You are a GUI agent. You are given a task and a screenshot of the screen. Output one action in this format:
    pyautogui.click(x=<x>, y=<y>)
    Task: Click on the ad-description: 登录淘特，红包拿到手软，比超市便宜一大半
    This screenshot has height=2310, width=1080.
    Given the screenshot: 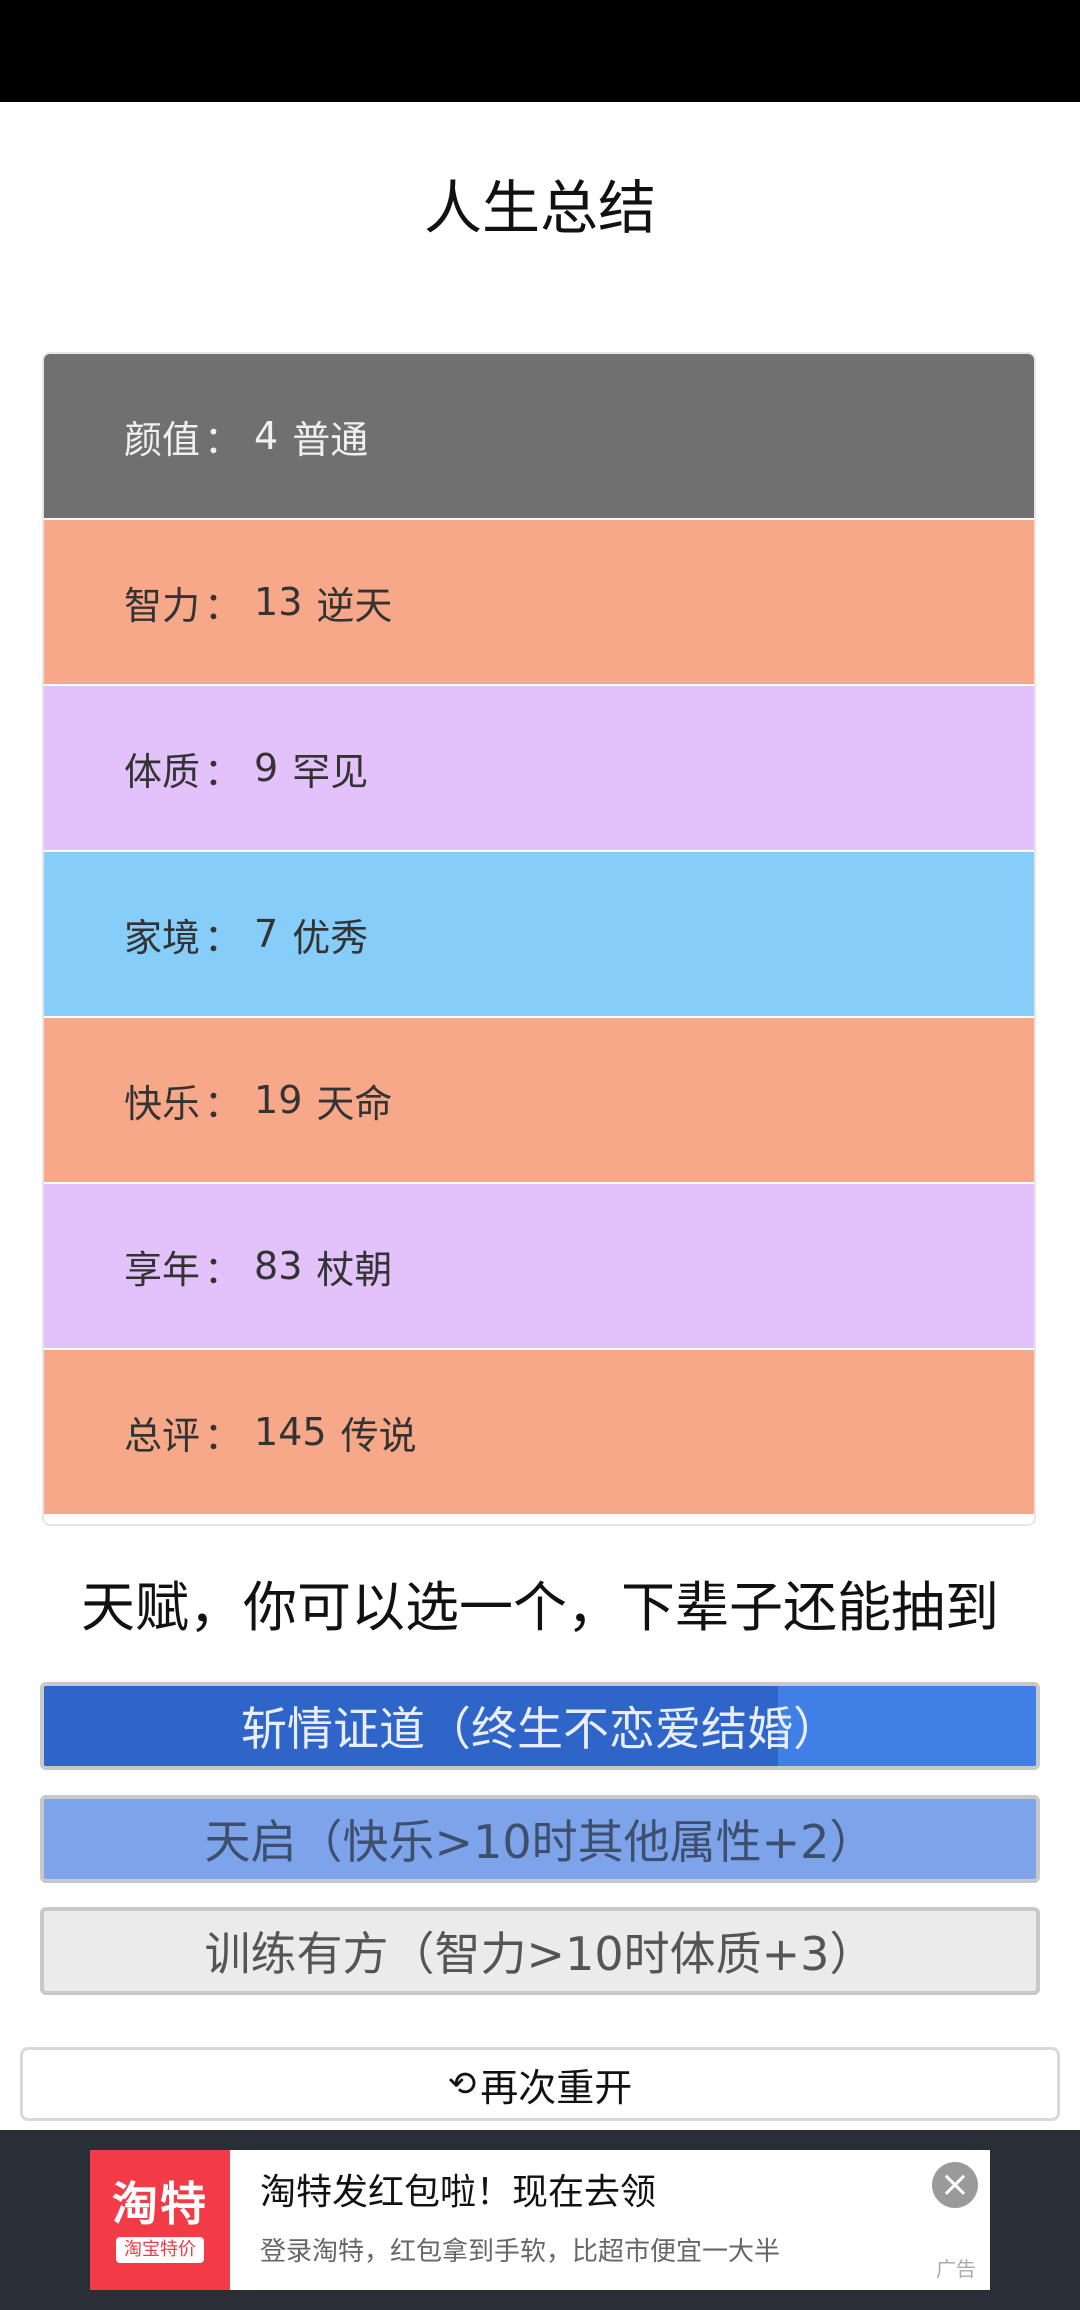 What is the action you would take?
    pyautogui.click(x=520, y=2252)
    